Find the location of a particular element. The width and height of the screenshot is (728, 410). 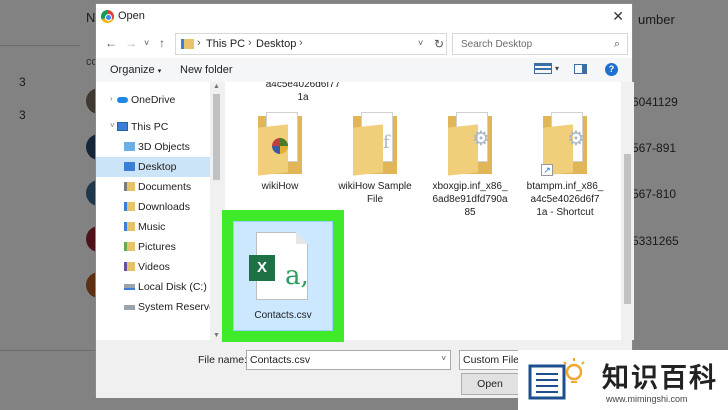

excel-icon: X is located at coordinates (262, 268).